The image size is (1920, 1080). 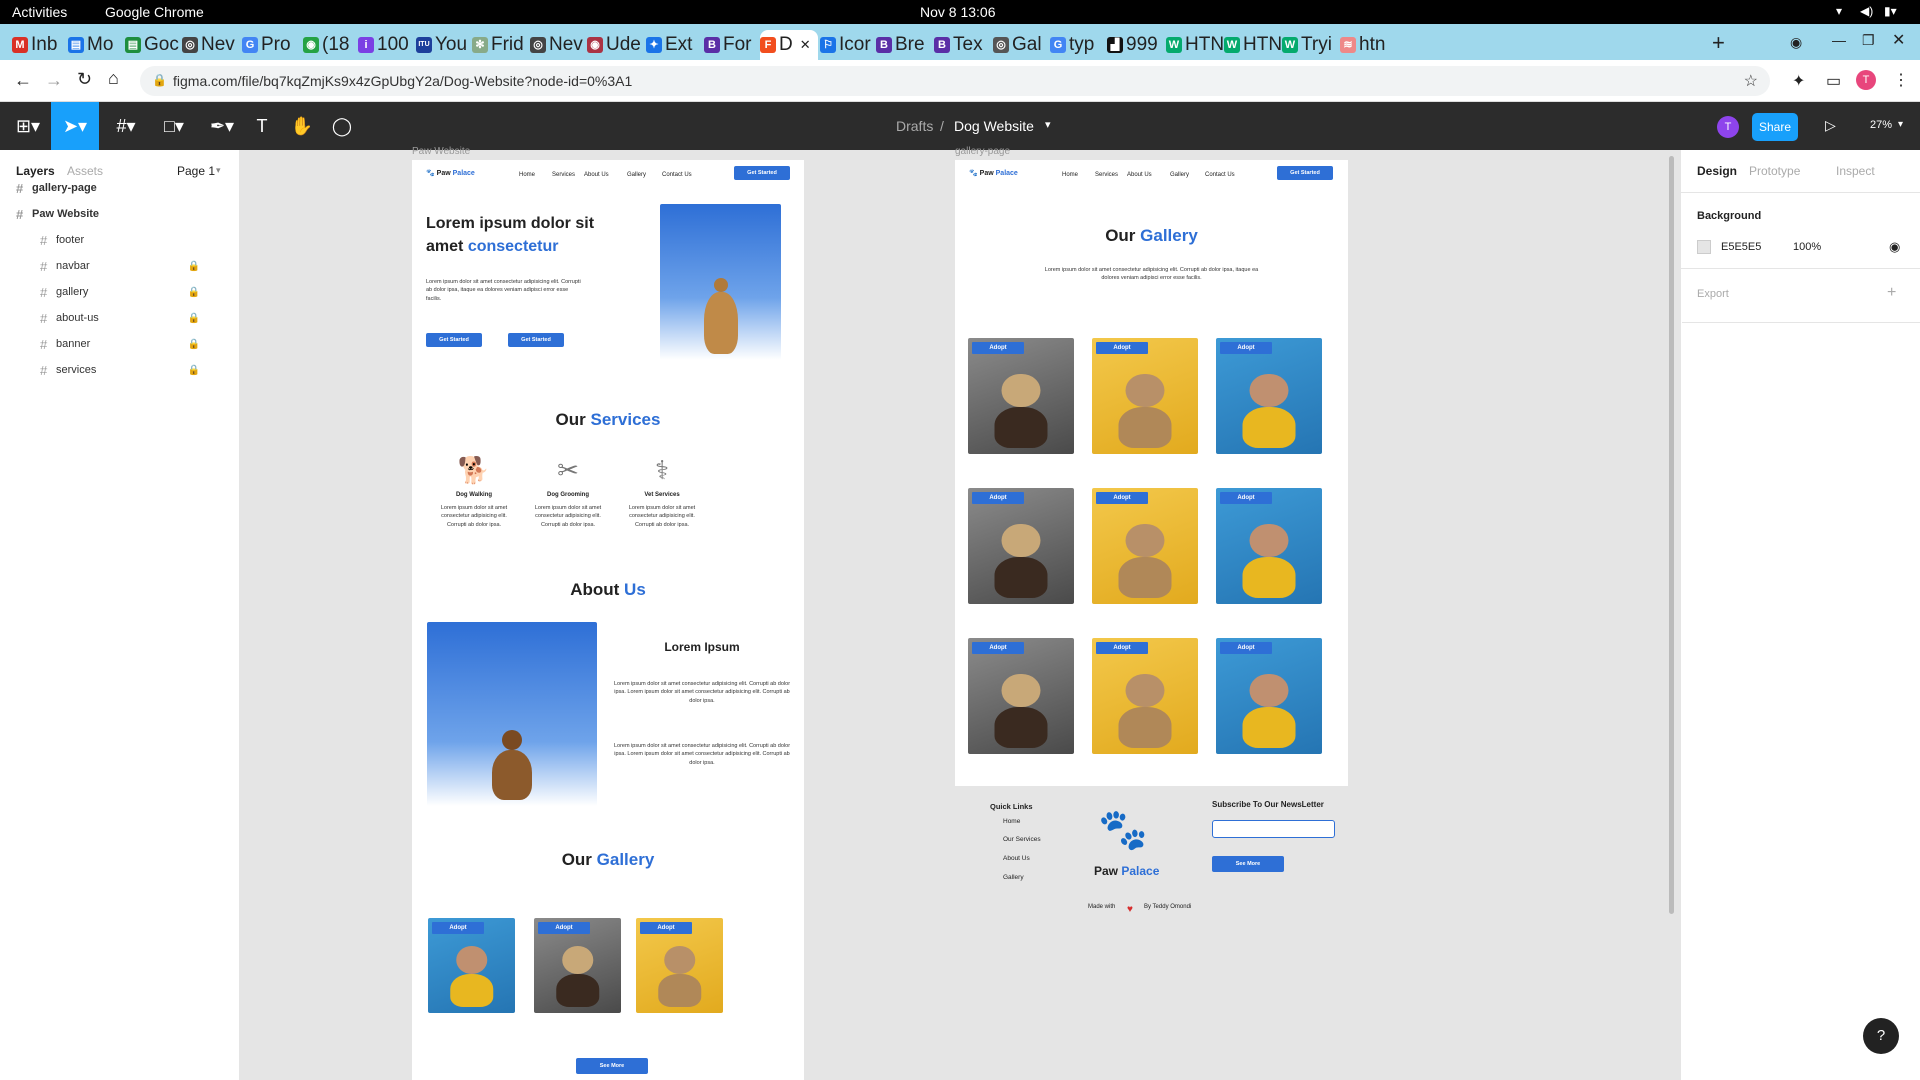 I want to click on layer-navbar: # navbar 🔒, so click(x=120, y=266).